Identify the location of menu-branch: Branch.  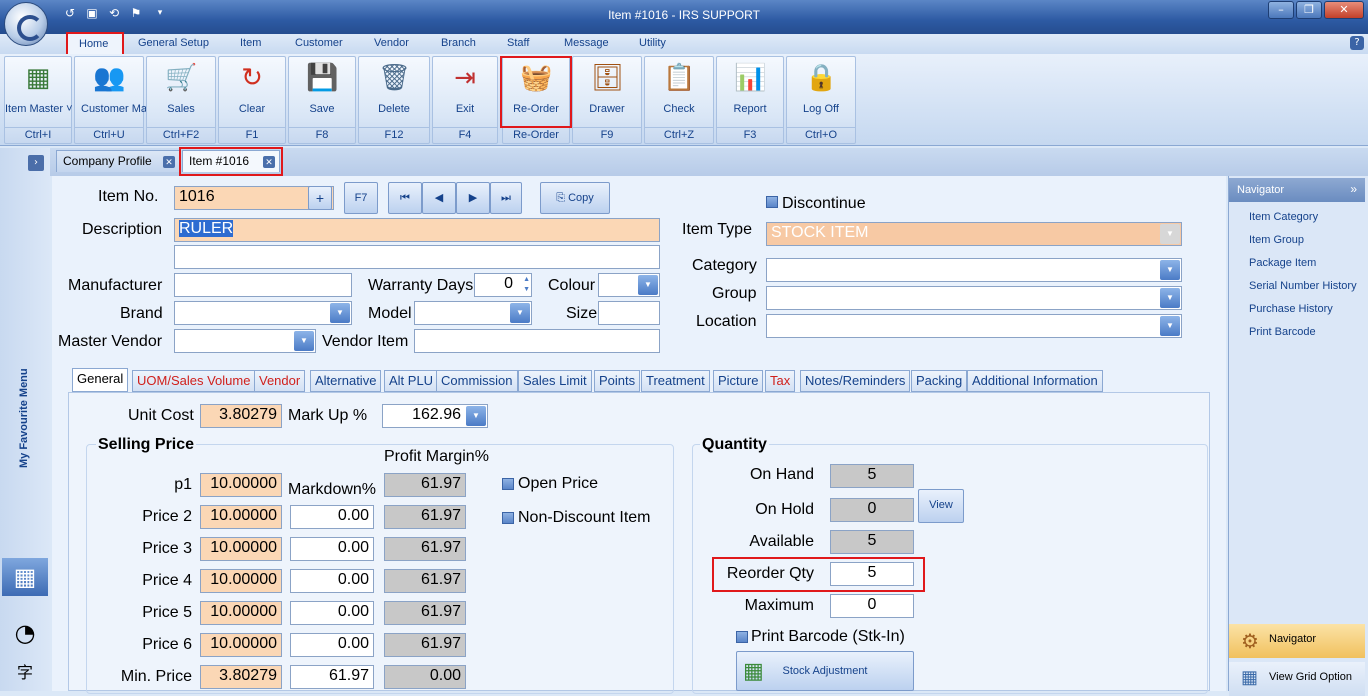
(458, 43).